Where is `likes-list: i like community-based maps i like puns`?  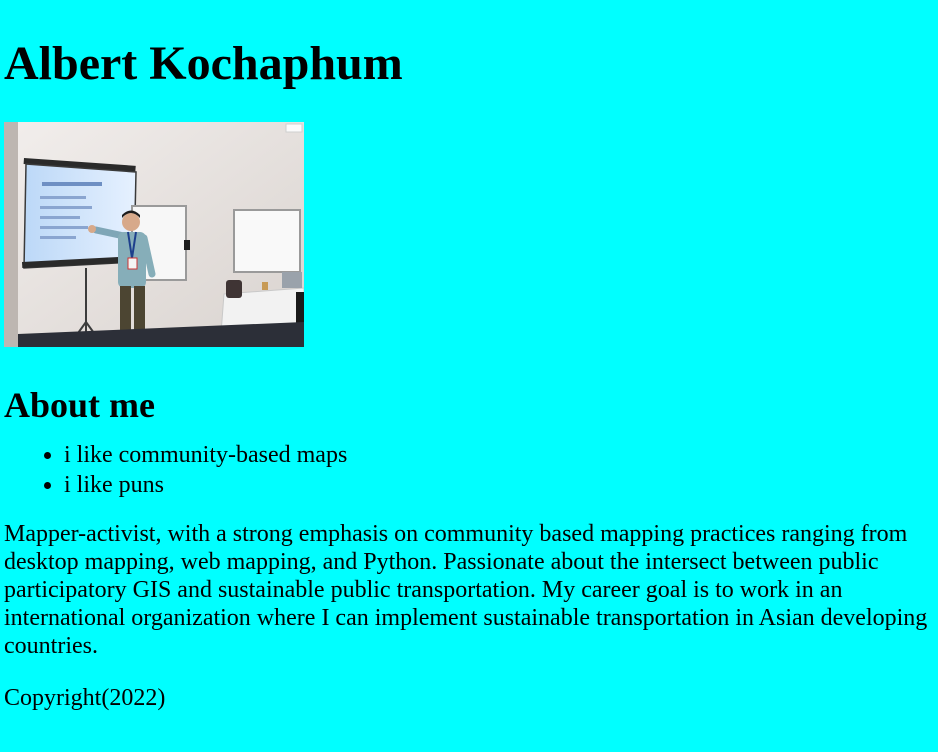
likes-list: i like community-based maps i like puns is located at coordinates (469, 470).